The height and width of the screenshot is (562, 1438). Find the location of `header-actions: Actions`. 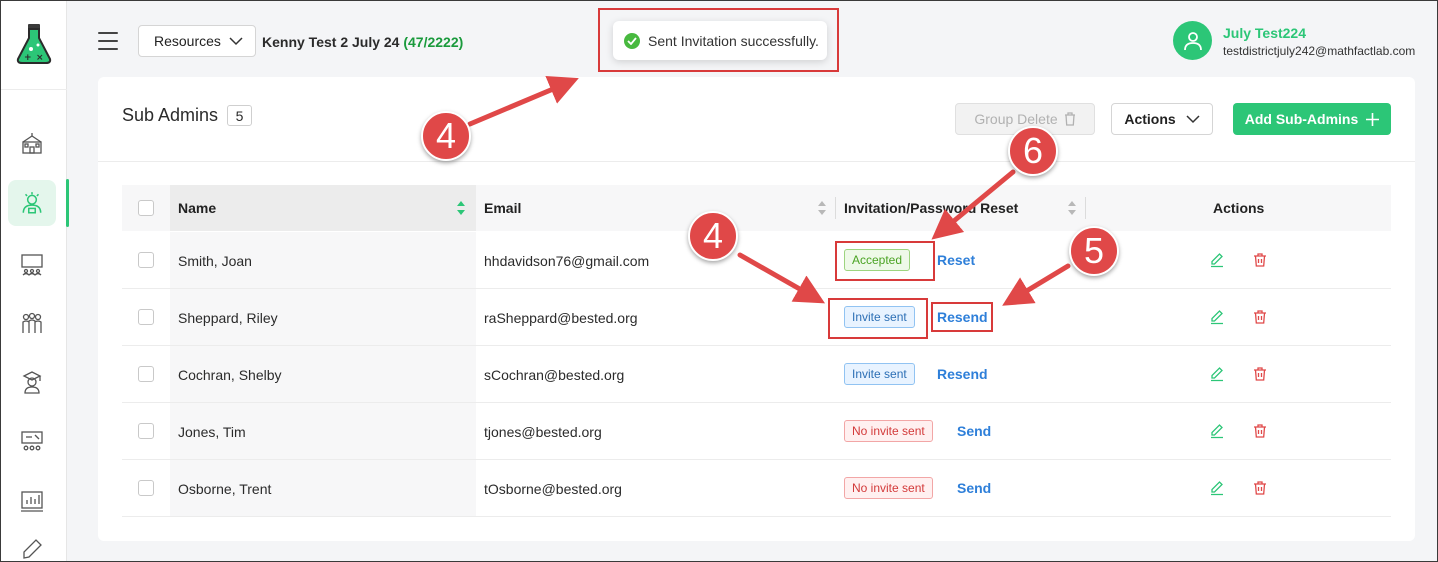

header-actions: Actions is located at coordinates (1239, 208).